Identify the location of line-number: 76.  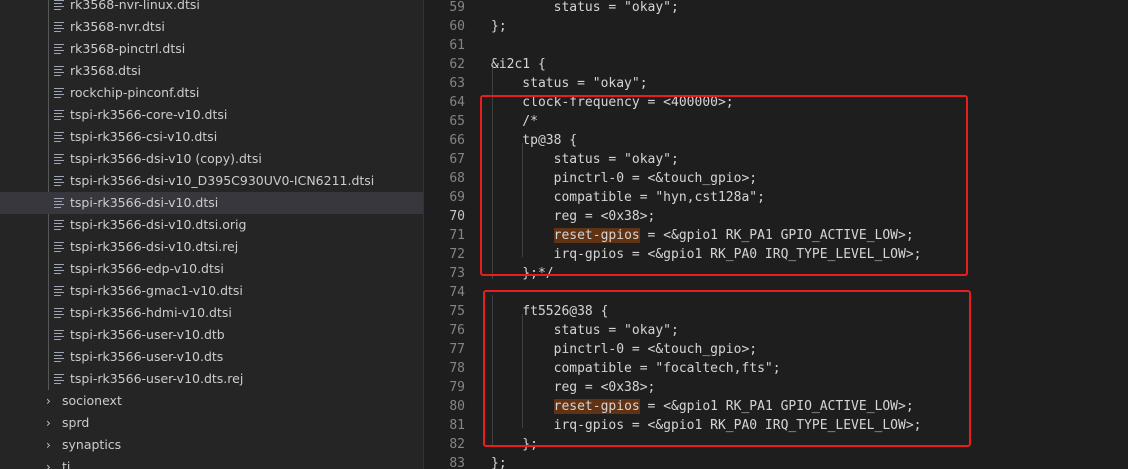
(457, 330).